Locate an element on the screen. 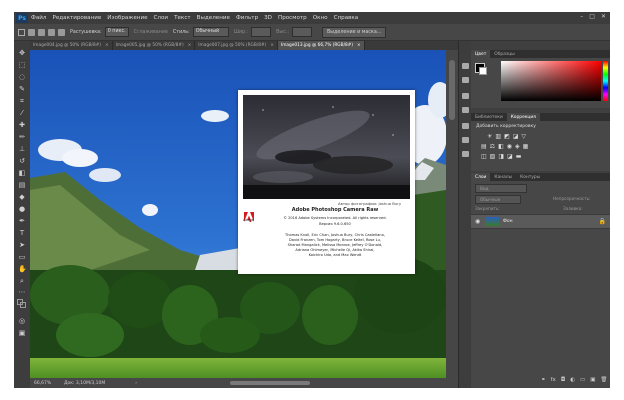 This screenshot has width=624, height=400. tab-libraries: Библиотеки is located at coordinates (489, 117).